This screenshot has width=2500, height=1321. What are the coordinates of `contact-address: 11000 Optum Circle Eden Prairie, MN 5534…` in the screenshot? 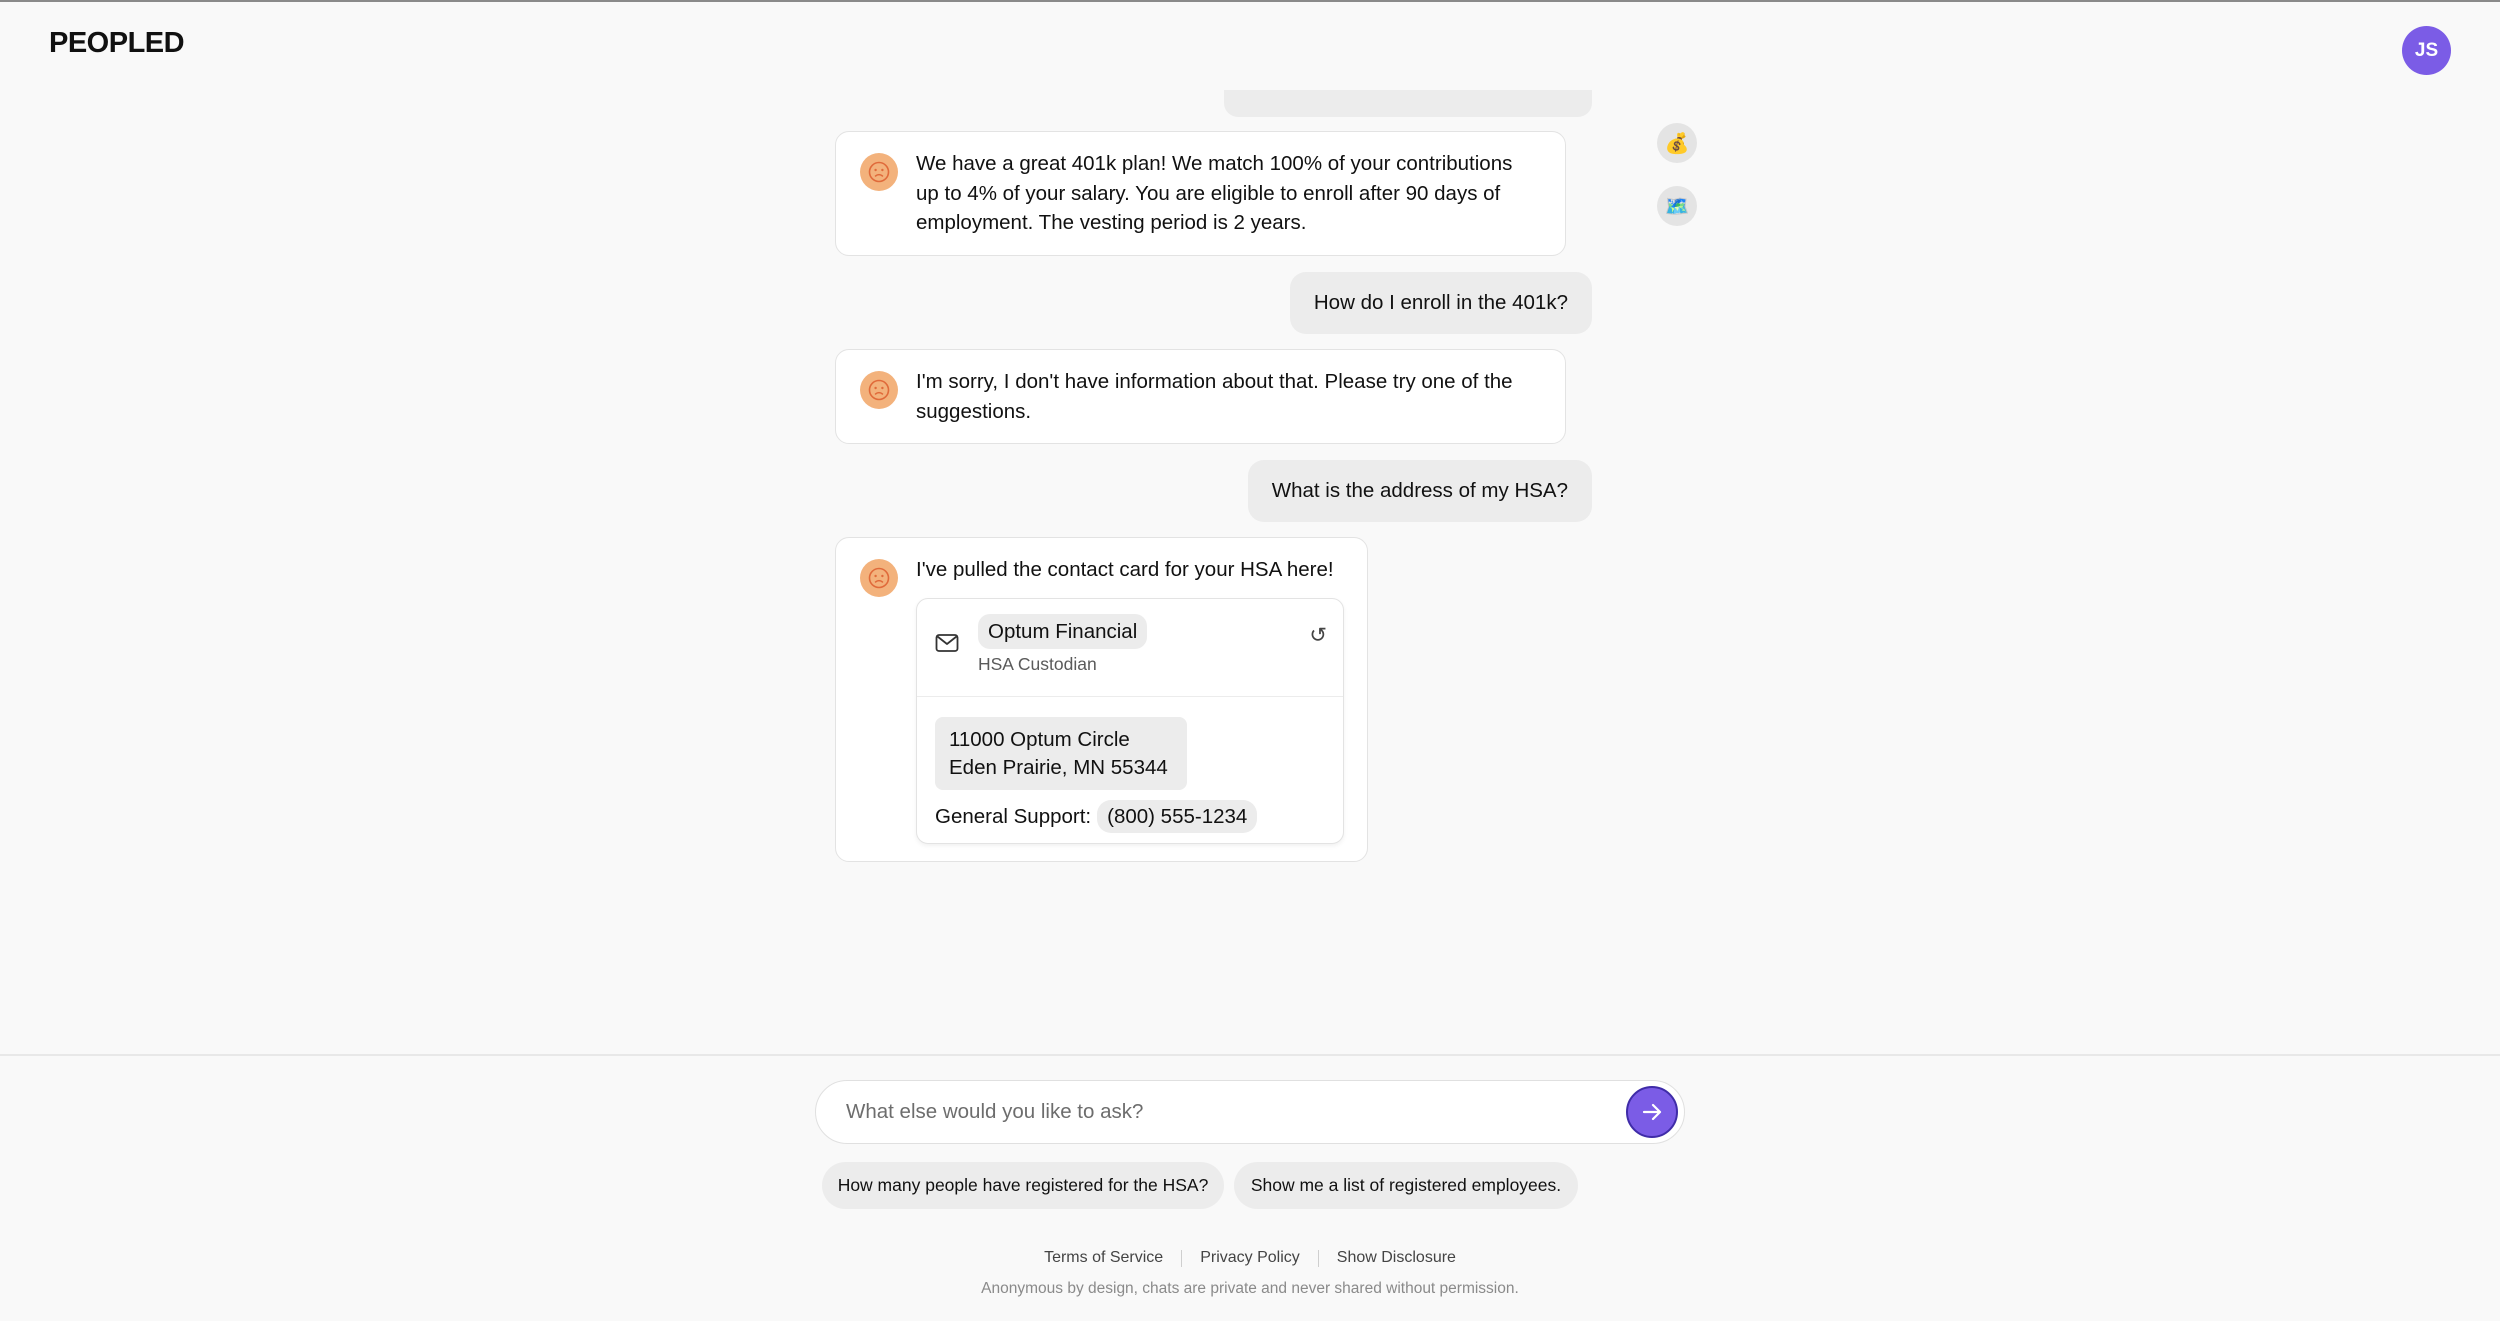 It's located at (1061, 753).